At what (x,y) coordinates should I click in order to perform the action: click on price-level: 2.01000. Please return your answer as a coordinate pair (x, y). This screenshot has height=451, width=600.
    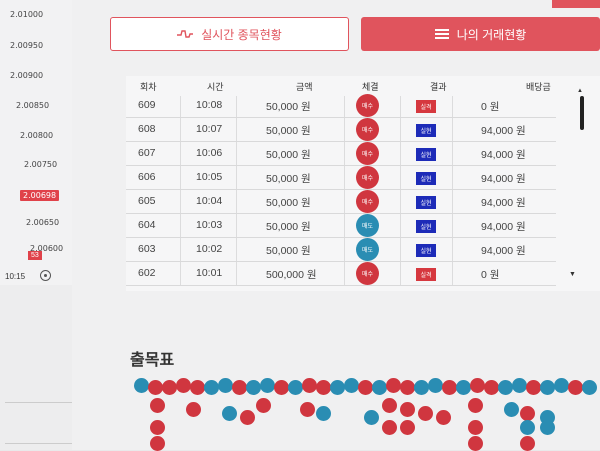
    Looking at the image, I should click on (27, 14).